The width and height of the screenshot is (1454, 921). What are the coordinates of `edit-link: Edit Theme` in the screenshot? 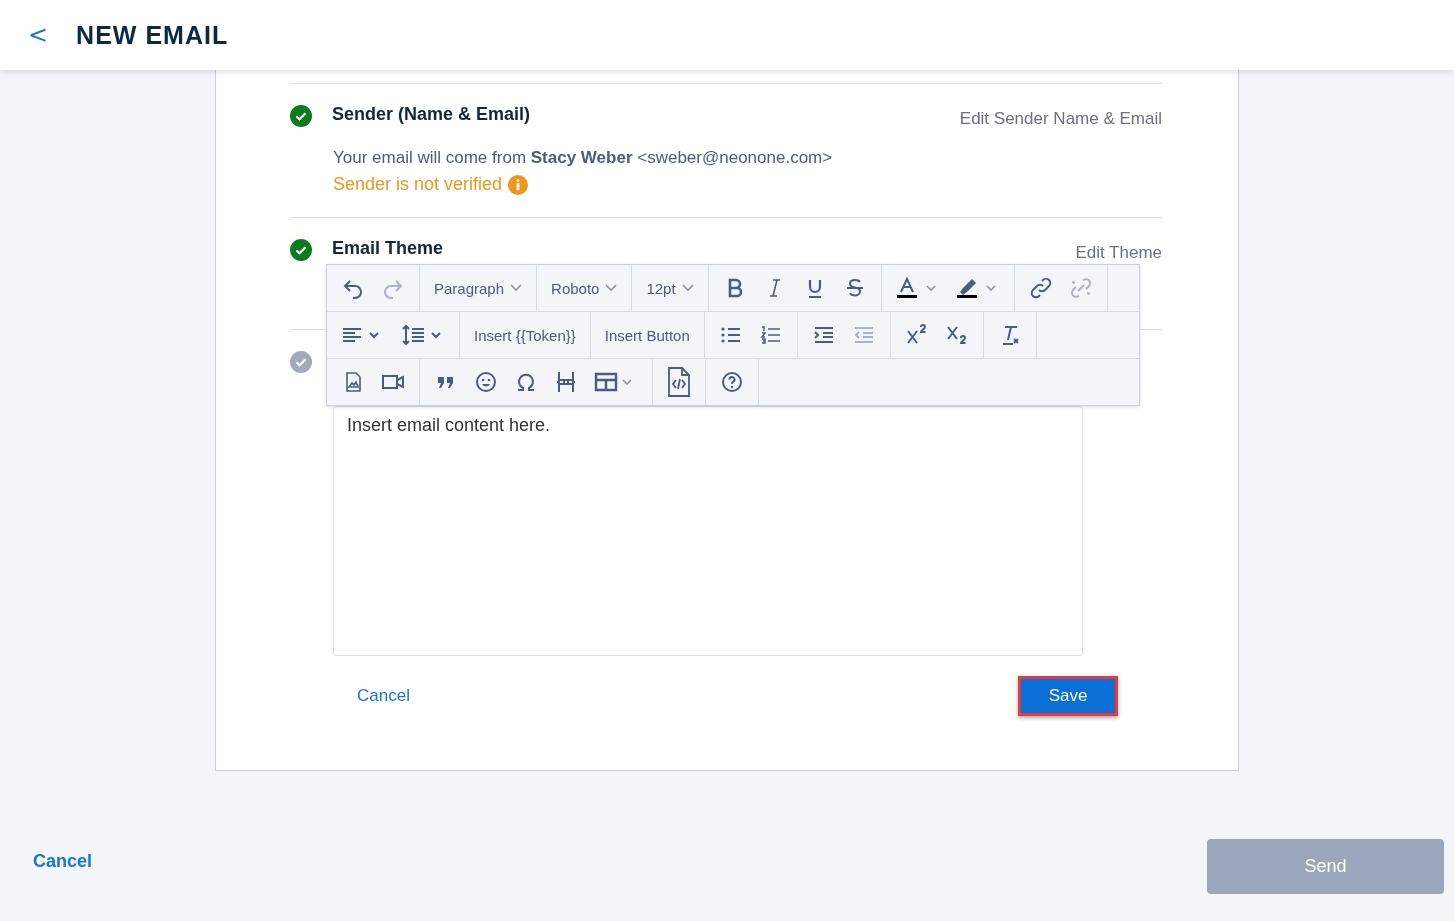 It's located at (1118, 253).